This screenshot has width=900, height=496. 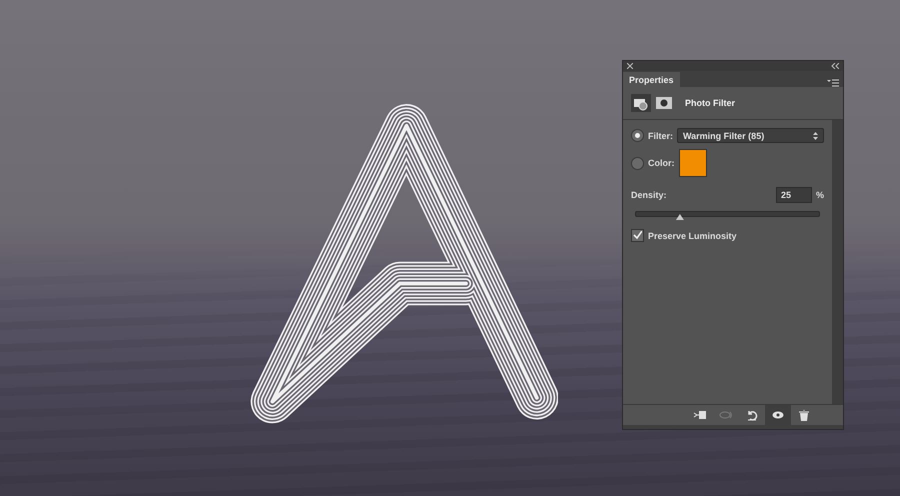 What do you see at coordinates (664, 103) in the screenshot?
I see `mask-icon` at bounding box center [664, 103].